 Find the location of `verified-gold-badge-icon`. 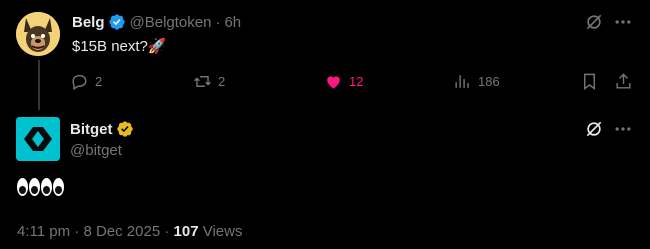

verified-gold-badge-icon is located at coordinates (124, 129).